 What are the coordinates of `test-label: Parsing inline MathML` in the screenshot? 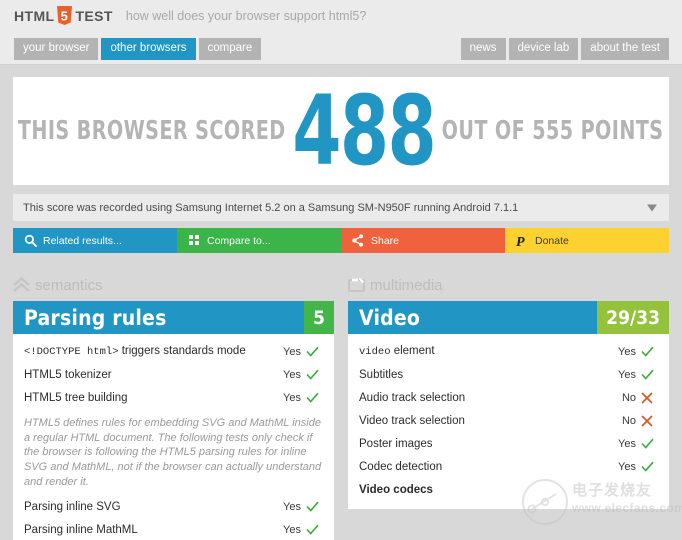 It's located at (81, 529).